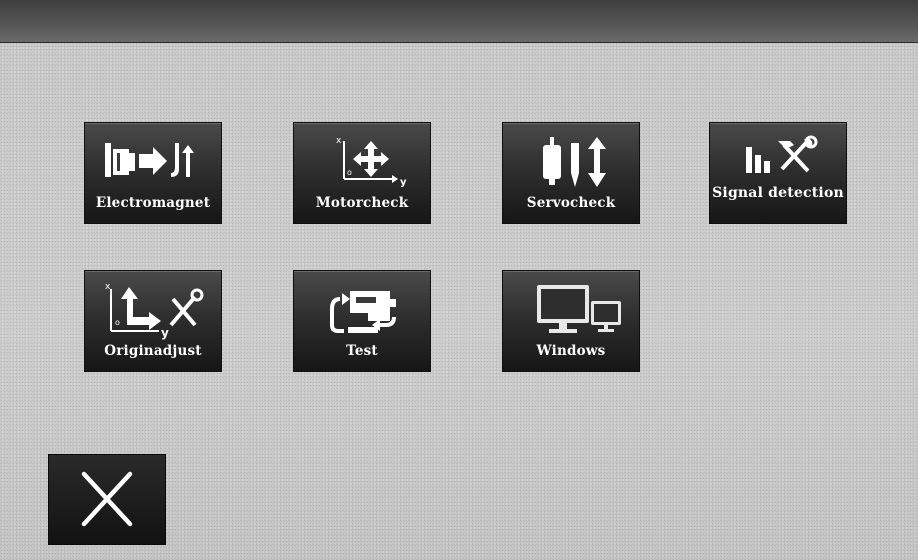 Image resolution: width=918 pixels, height=560 pixels. Describe the element at coordinates (362, 161) in the screenshot. I see `motor-xy-icon: x o y` at that location.